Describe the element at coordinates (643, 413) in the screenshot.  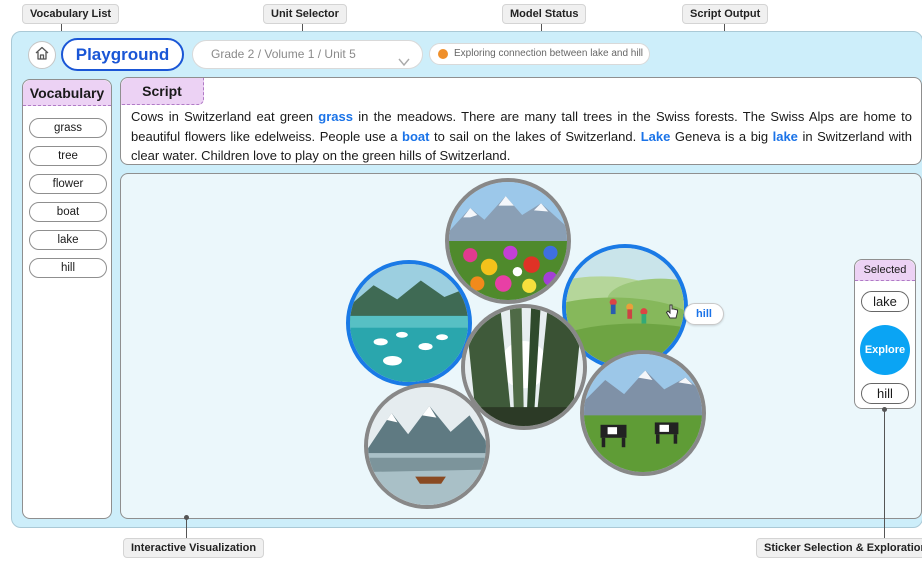
I see `cows-sticker` at that location.